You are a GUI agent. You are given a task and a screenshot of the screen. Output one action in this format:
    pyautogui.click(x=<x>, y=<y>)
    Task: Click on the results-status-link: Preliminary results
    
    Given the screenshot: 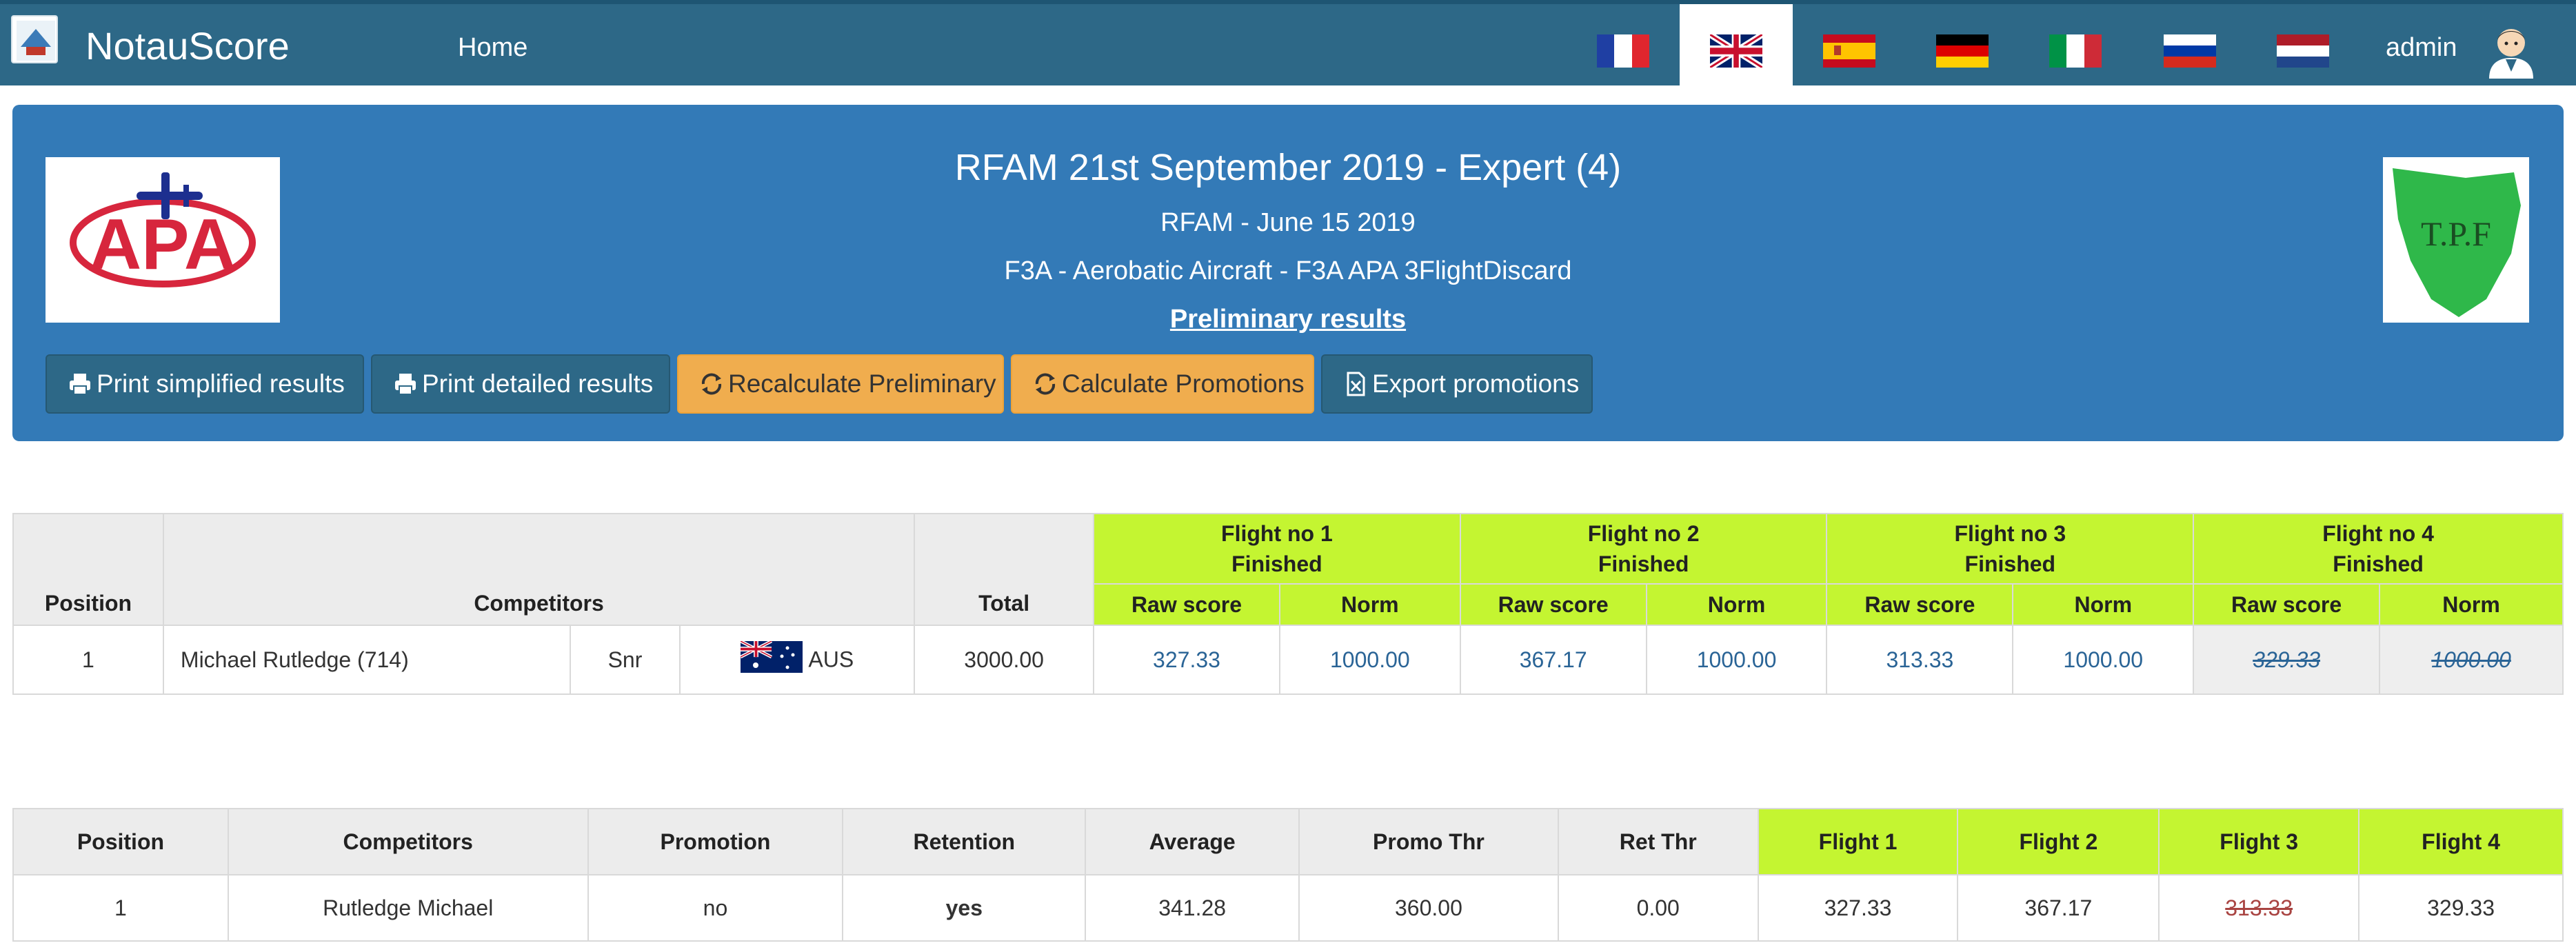 What is the action you would take?
    pyautogui.click(x=1288, y=319)
    